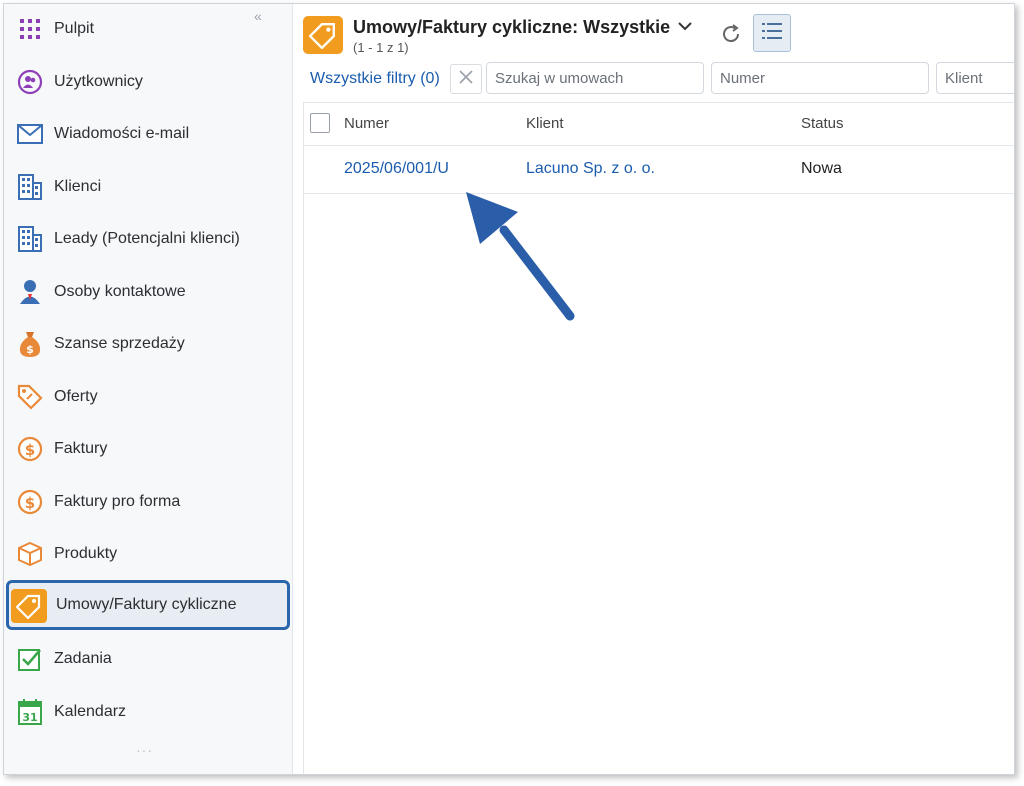  Describe the element at coordinates (595, 78) in the screenshot. I see `search-input` at that location.